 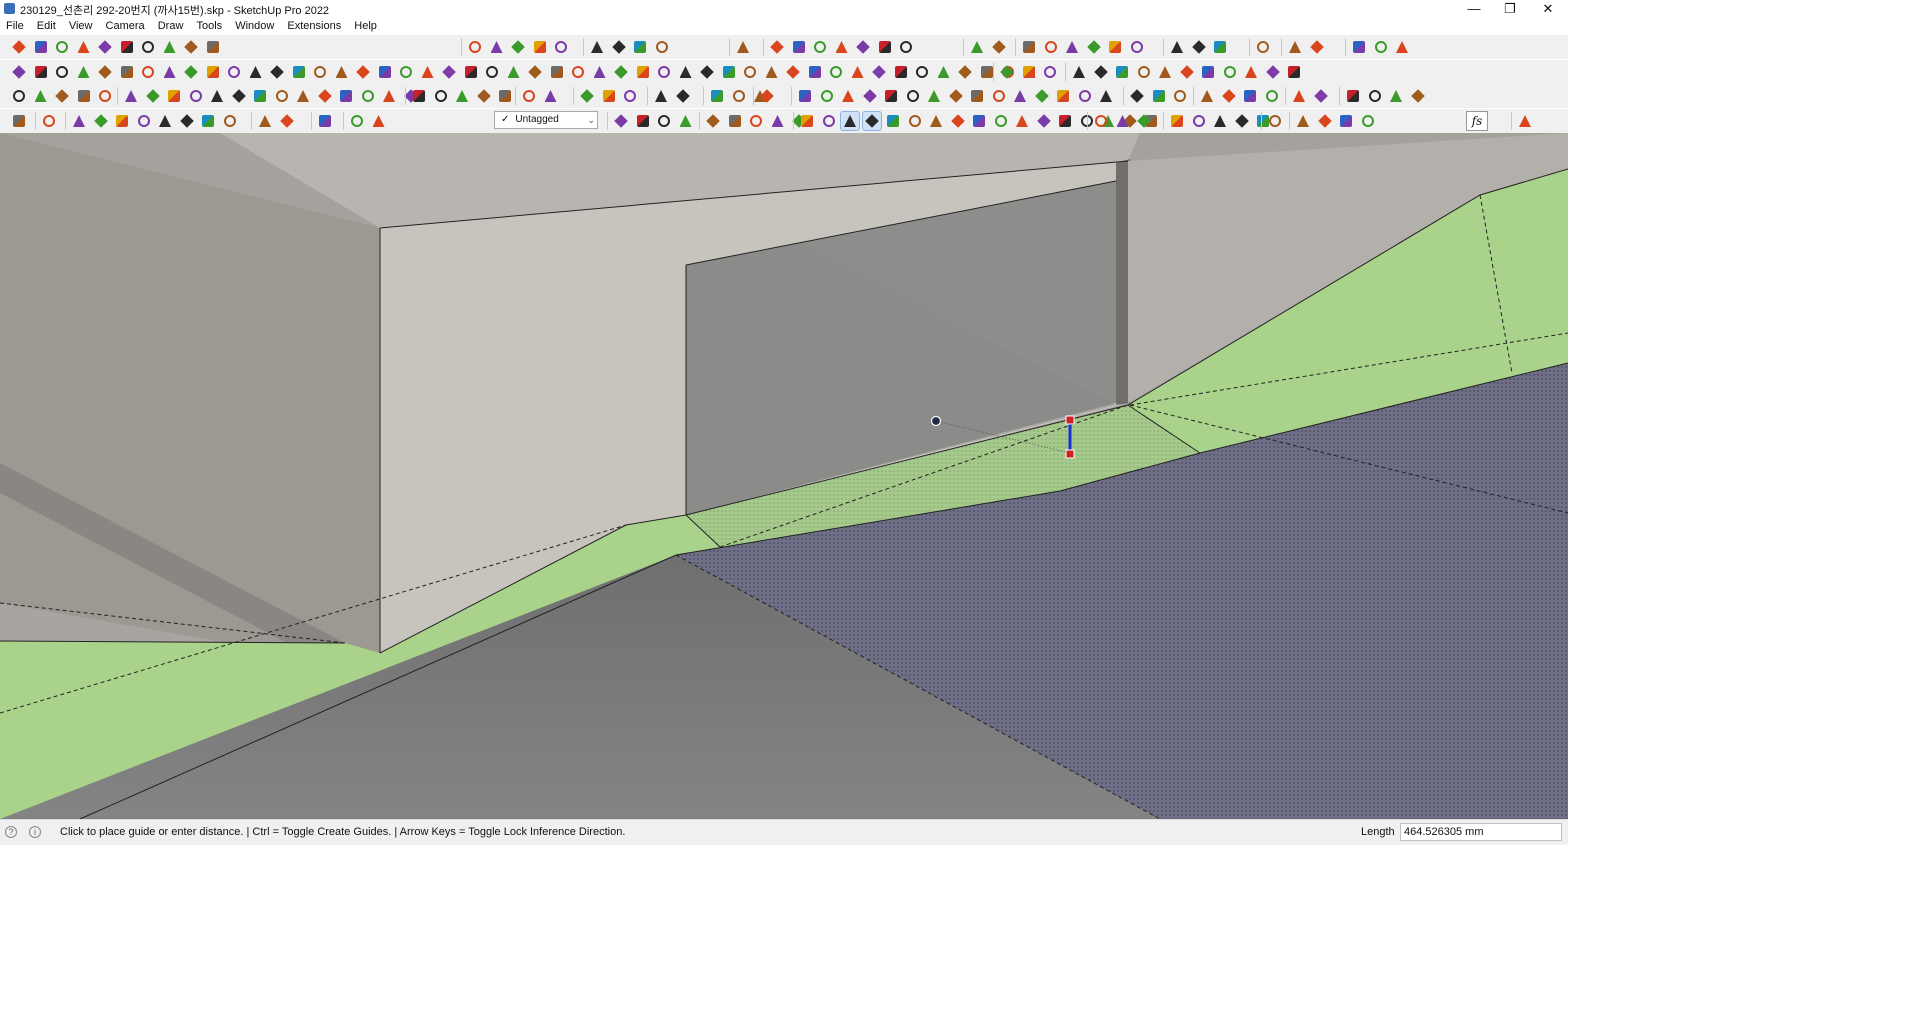 I want to click on tag-dropdown: ✓ Untagged ⌄, so click(x=546, y=120).